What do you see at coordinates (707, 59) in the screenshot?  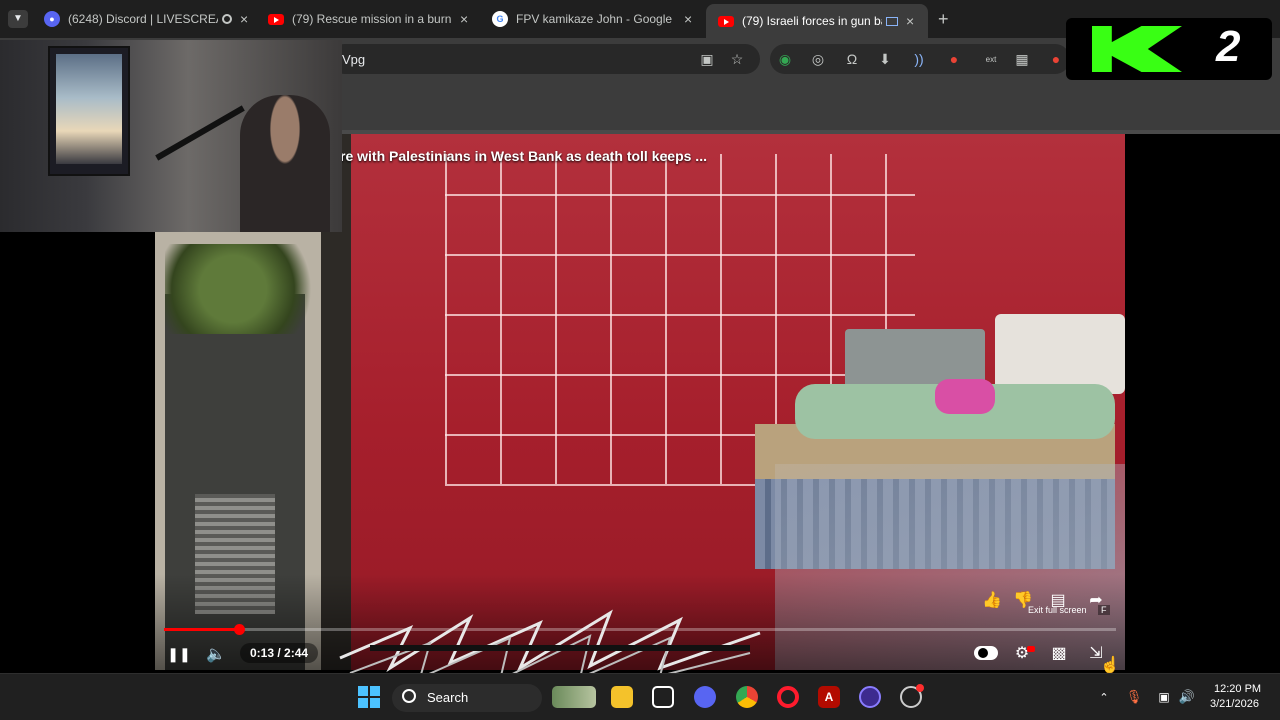 I see `install-app-icon: ▣` at bounding box center [707, 59].